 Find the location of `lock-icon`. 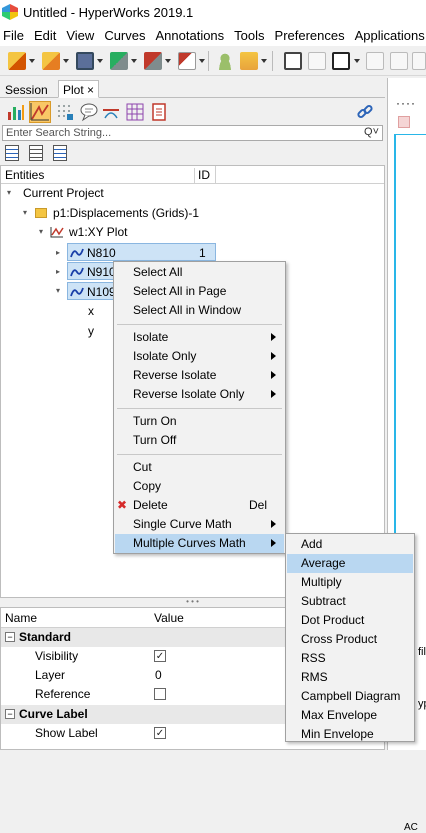

lock-icon is located at coordinates (419, 61).